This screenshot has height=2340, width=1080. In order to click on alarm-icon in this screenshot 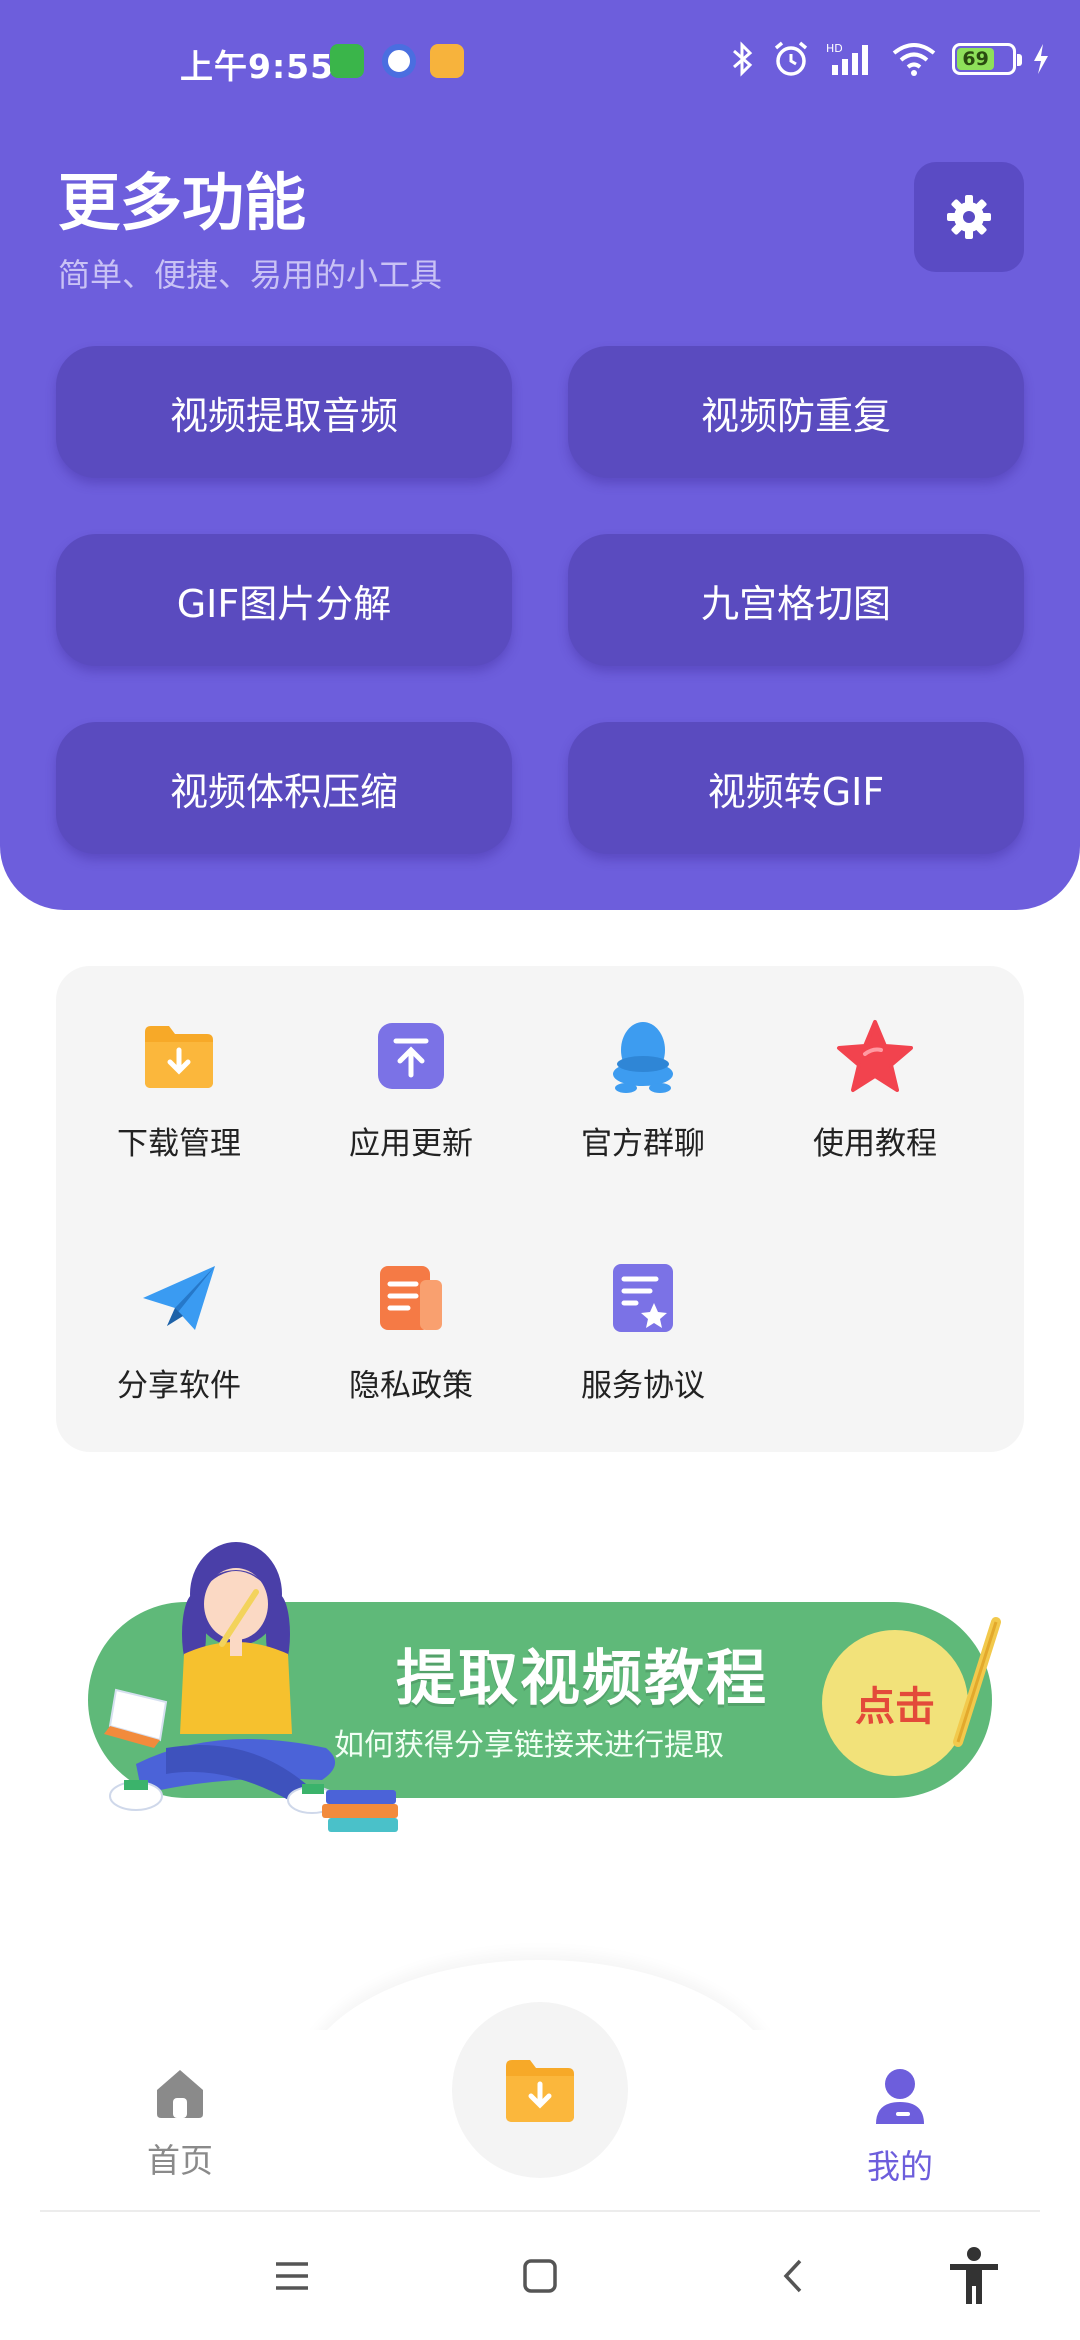, I will do `click(791, 58)`.